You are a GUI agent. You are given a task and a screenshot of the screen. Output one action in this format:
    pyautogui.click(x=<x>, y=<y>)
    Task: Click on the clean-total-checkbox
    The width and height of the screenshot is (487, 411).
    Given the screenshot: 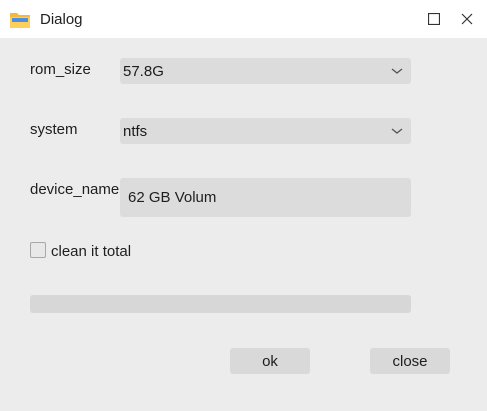 What is the action you would take?
    pyautogui.click(x=38, y=250)
    